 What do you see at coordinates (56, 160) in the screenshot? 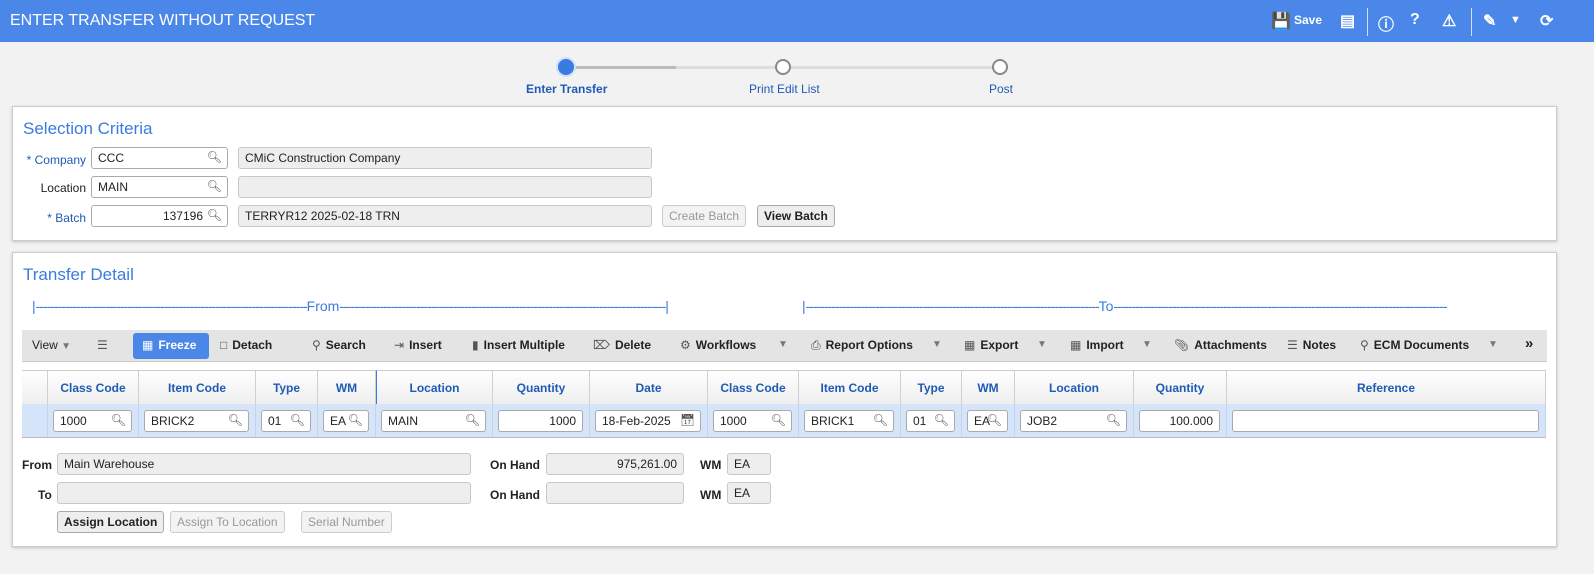
I see `company-label: * Company` at bounding box center [56, 160].